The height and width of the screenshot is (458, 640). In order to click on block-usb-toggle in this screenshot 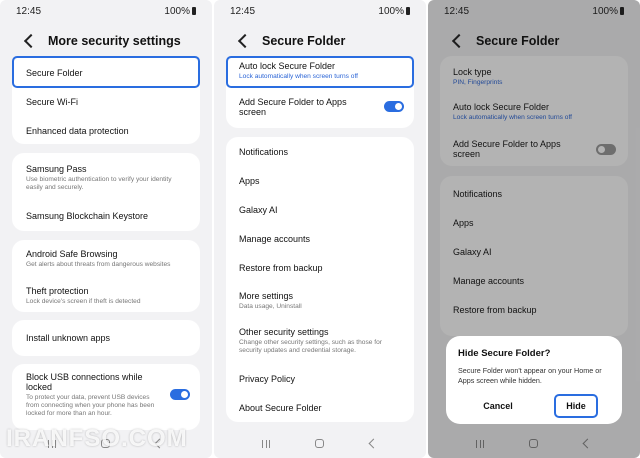, I will do `click(180, 394)`.